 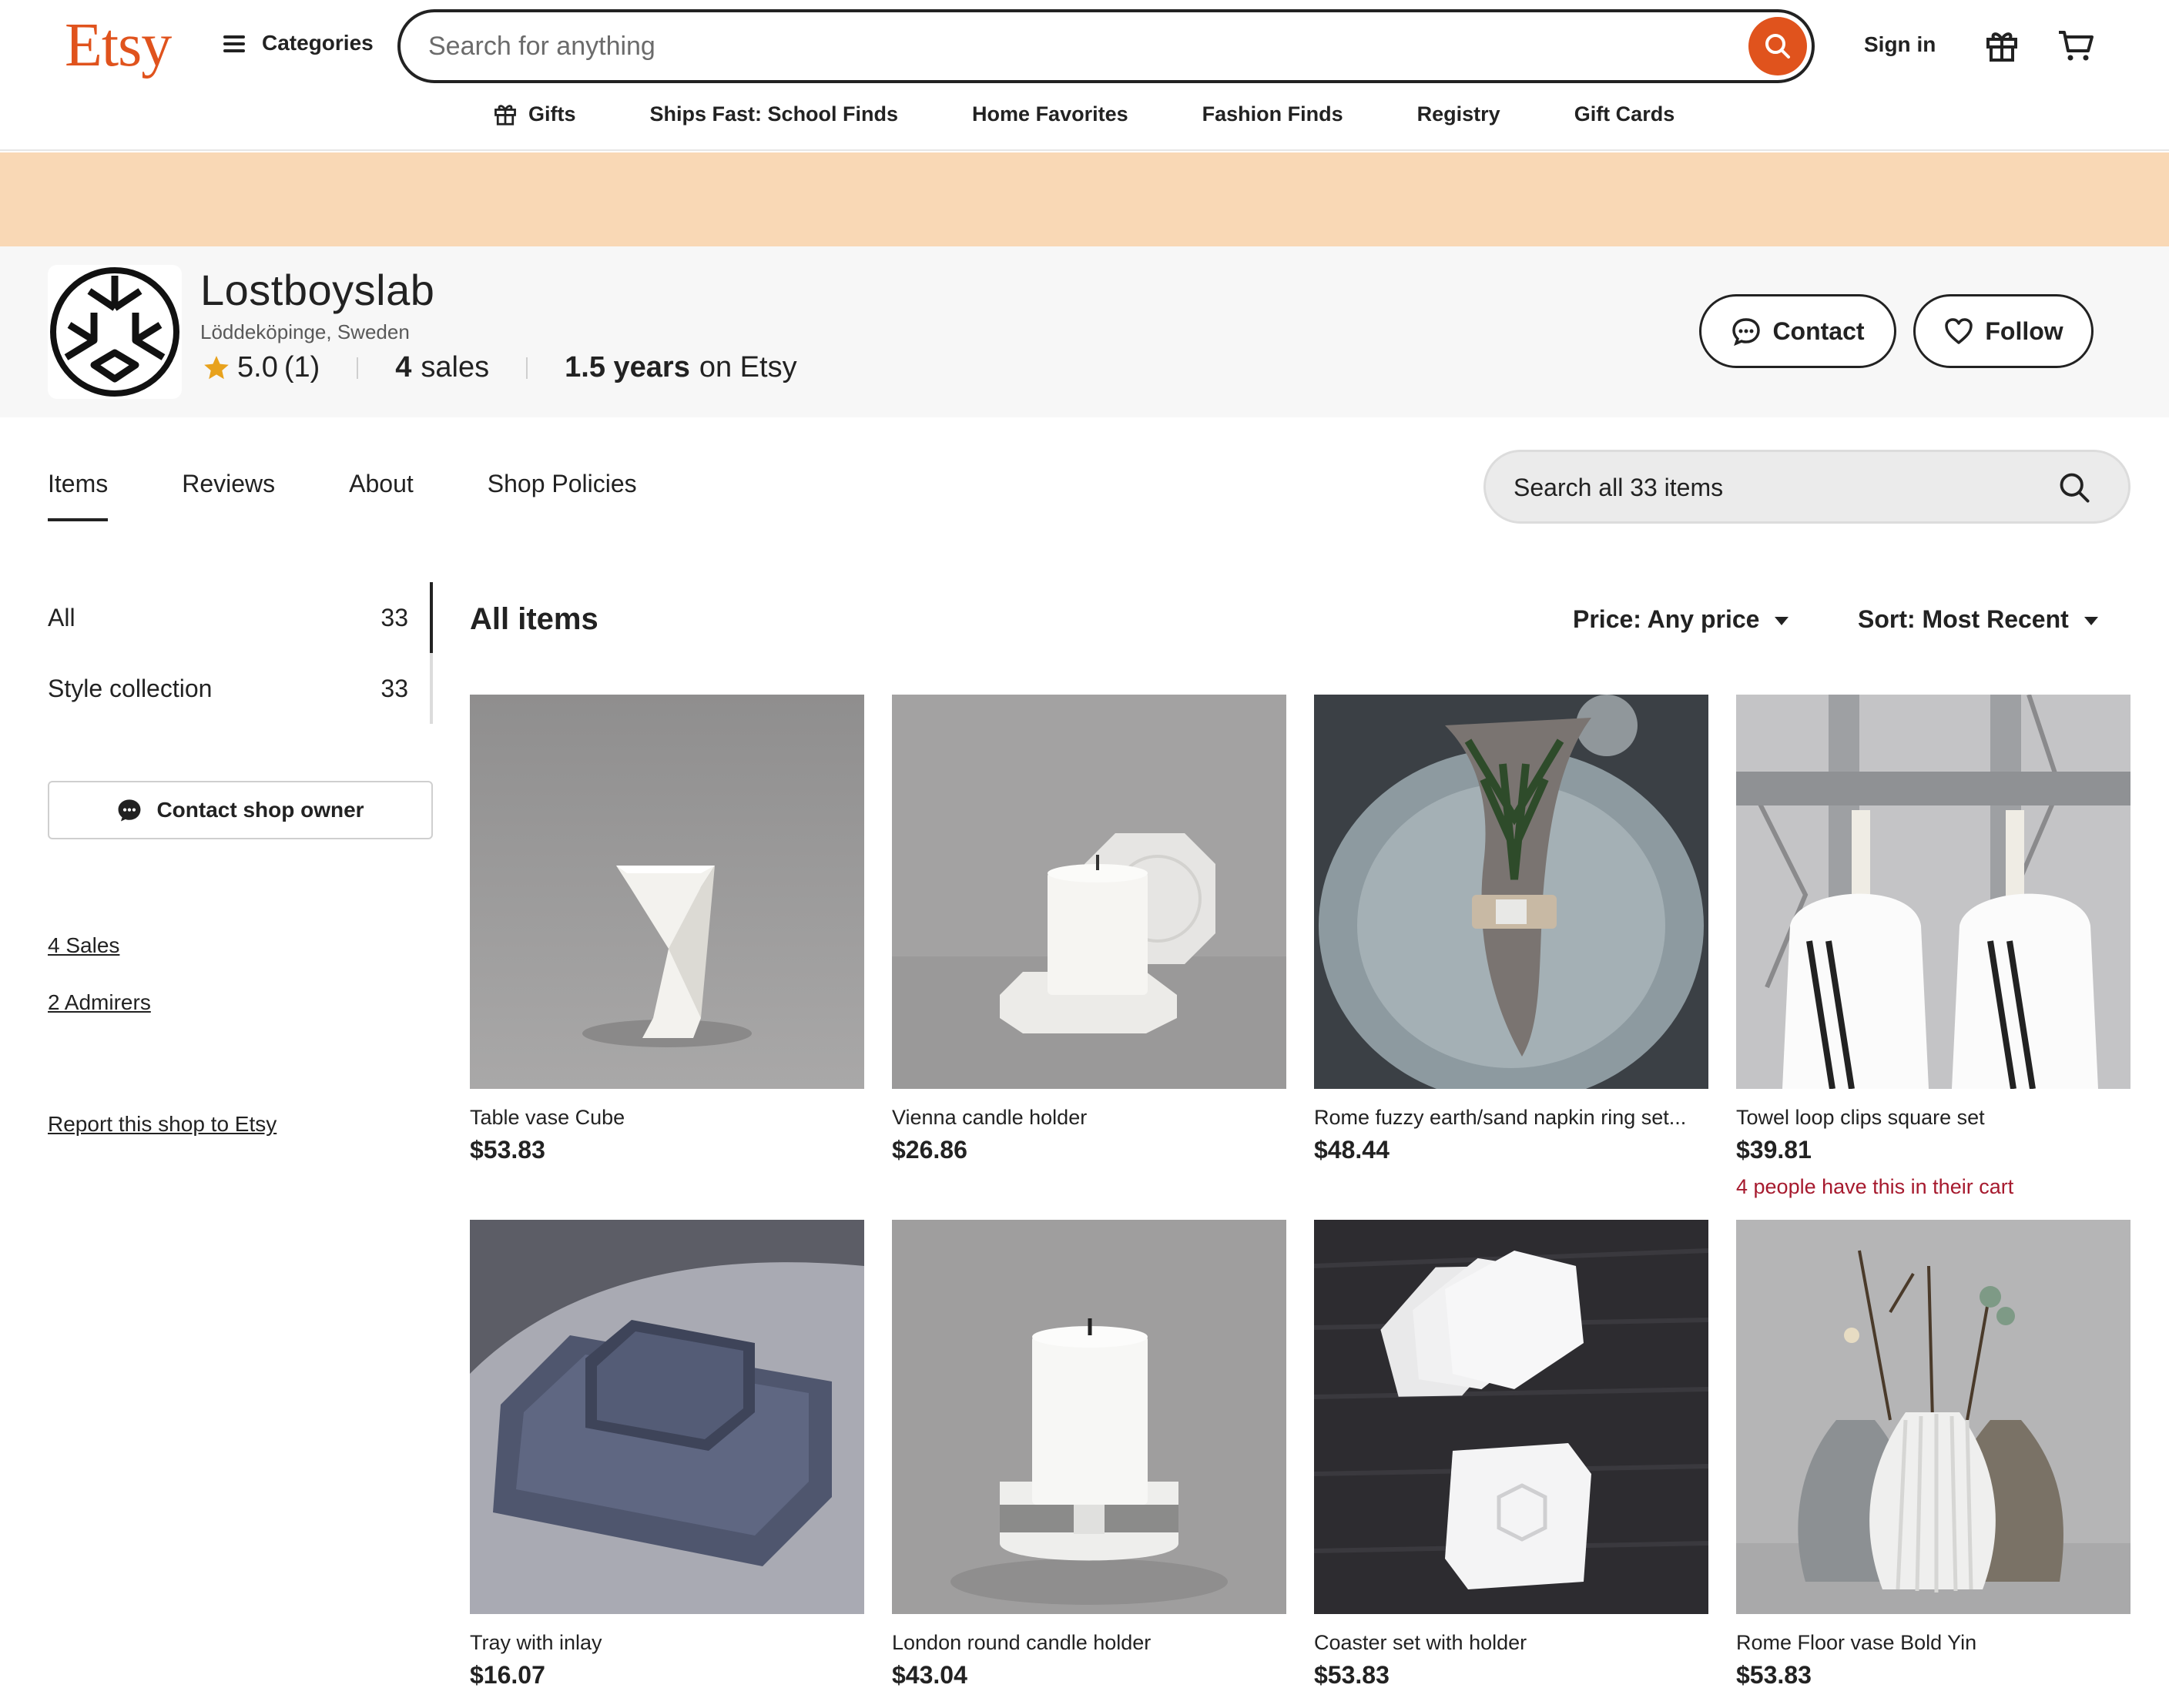 What do you see at coordinates (241, 617) in the screenshot?
I see `sidebar-category-all: All 33` at bounding box center [241, 617].